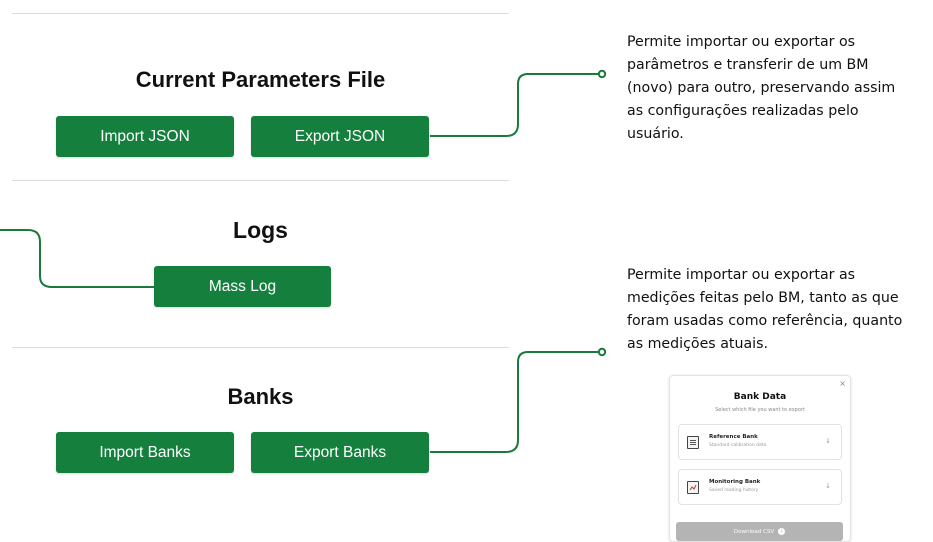  What do you see at coordinates (693, 442) in the screenshot?
I see `document-icon` at bounding box center [693, 442].